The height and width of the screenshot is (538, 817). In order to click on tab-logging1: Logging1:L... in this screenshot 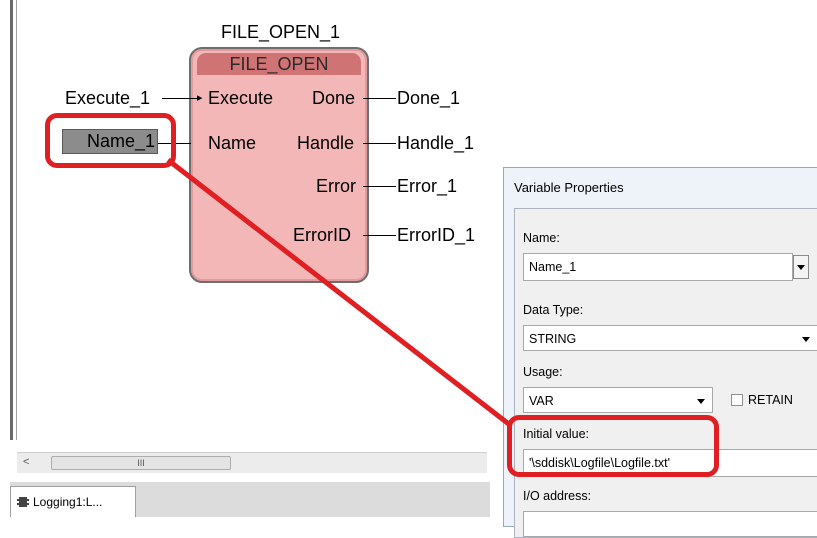, I will do `click(73, 501)`.